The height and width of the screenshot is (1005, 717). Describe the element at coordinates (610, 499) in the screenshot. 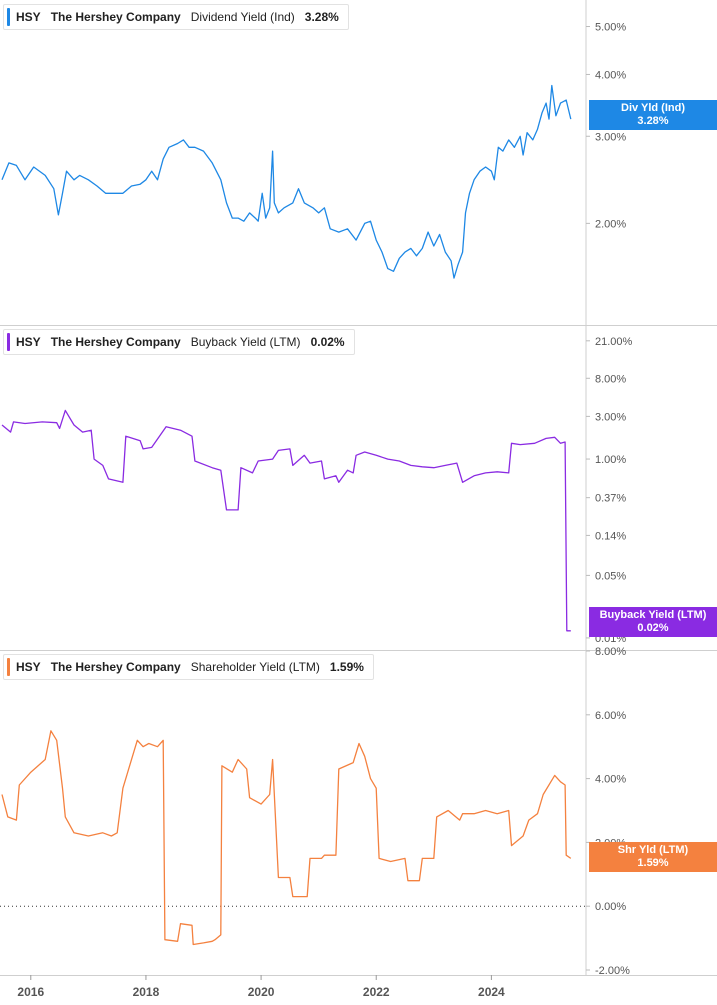

I see `y-tick-label: 0.37%` at that location.